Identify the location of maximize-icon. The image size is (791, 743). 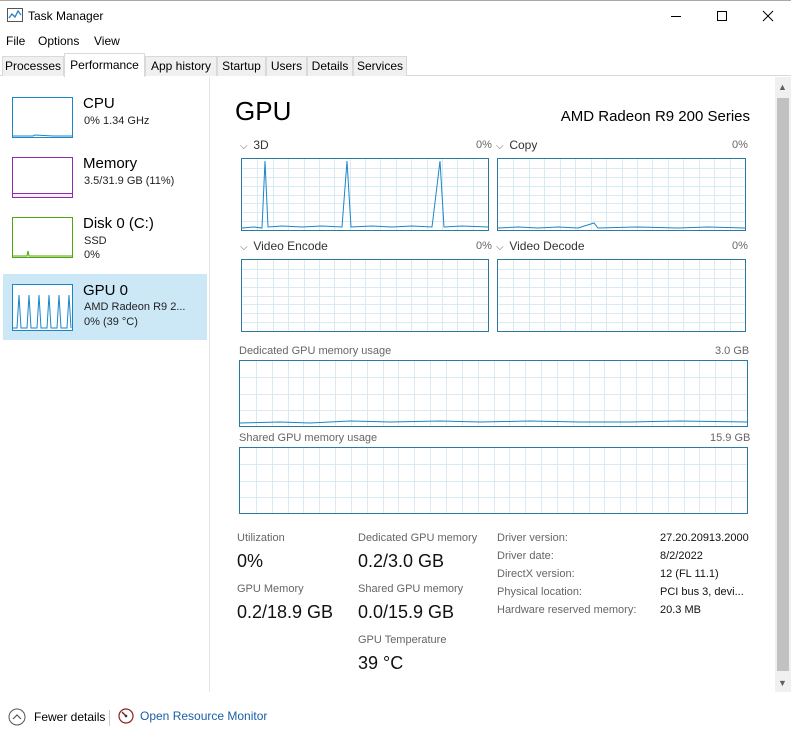
(722, 16).